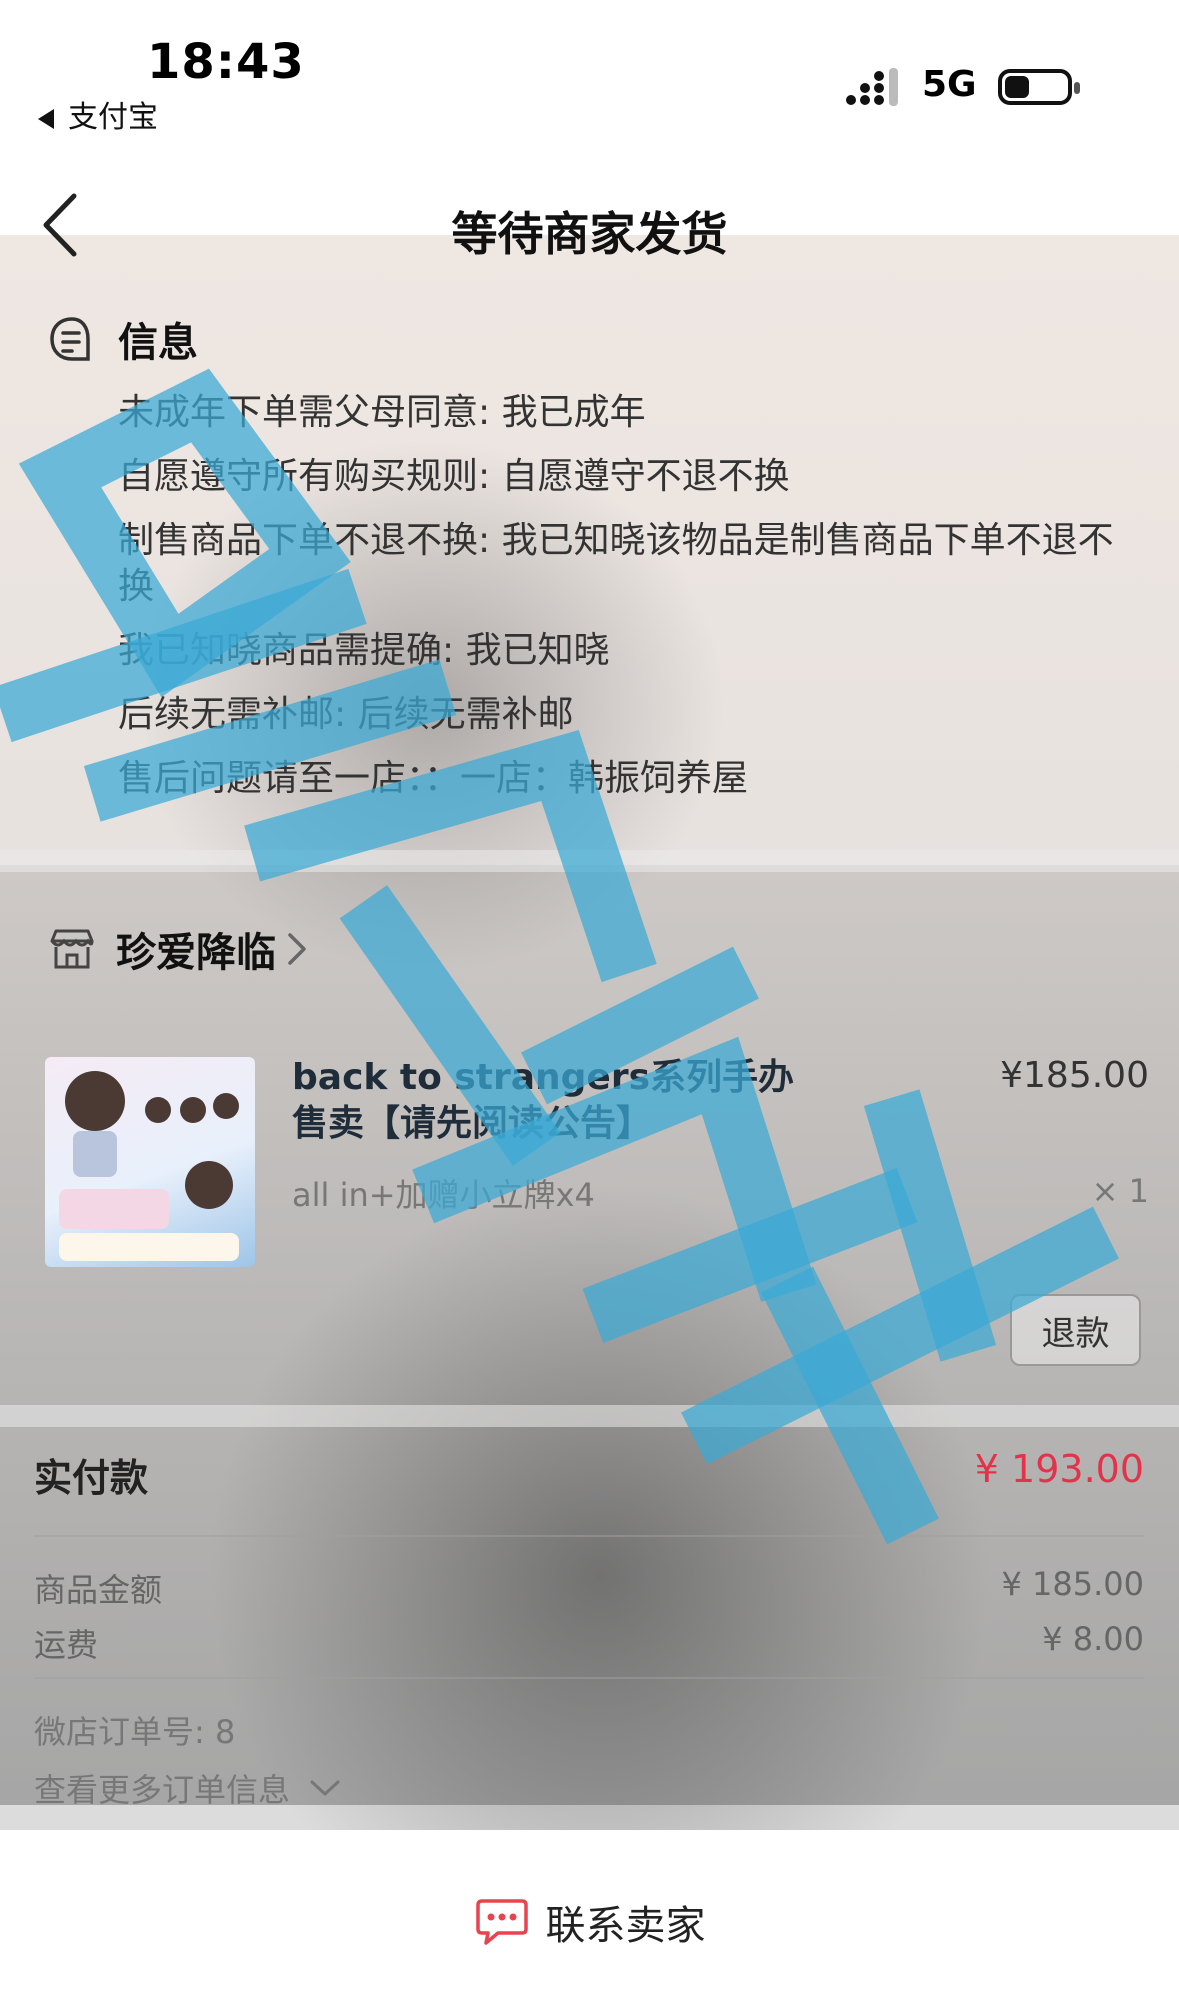  Describe the element at coordinates (589, 70) in the screenshot. I see `status-bar: 18:43 支付宝 5G` at that location.